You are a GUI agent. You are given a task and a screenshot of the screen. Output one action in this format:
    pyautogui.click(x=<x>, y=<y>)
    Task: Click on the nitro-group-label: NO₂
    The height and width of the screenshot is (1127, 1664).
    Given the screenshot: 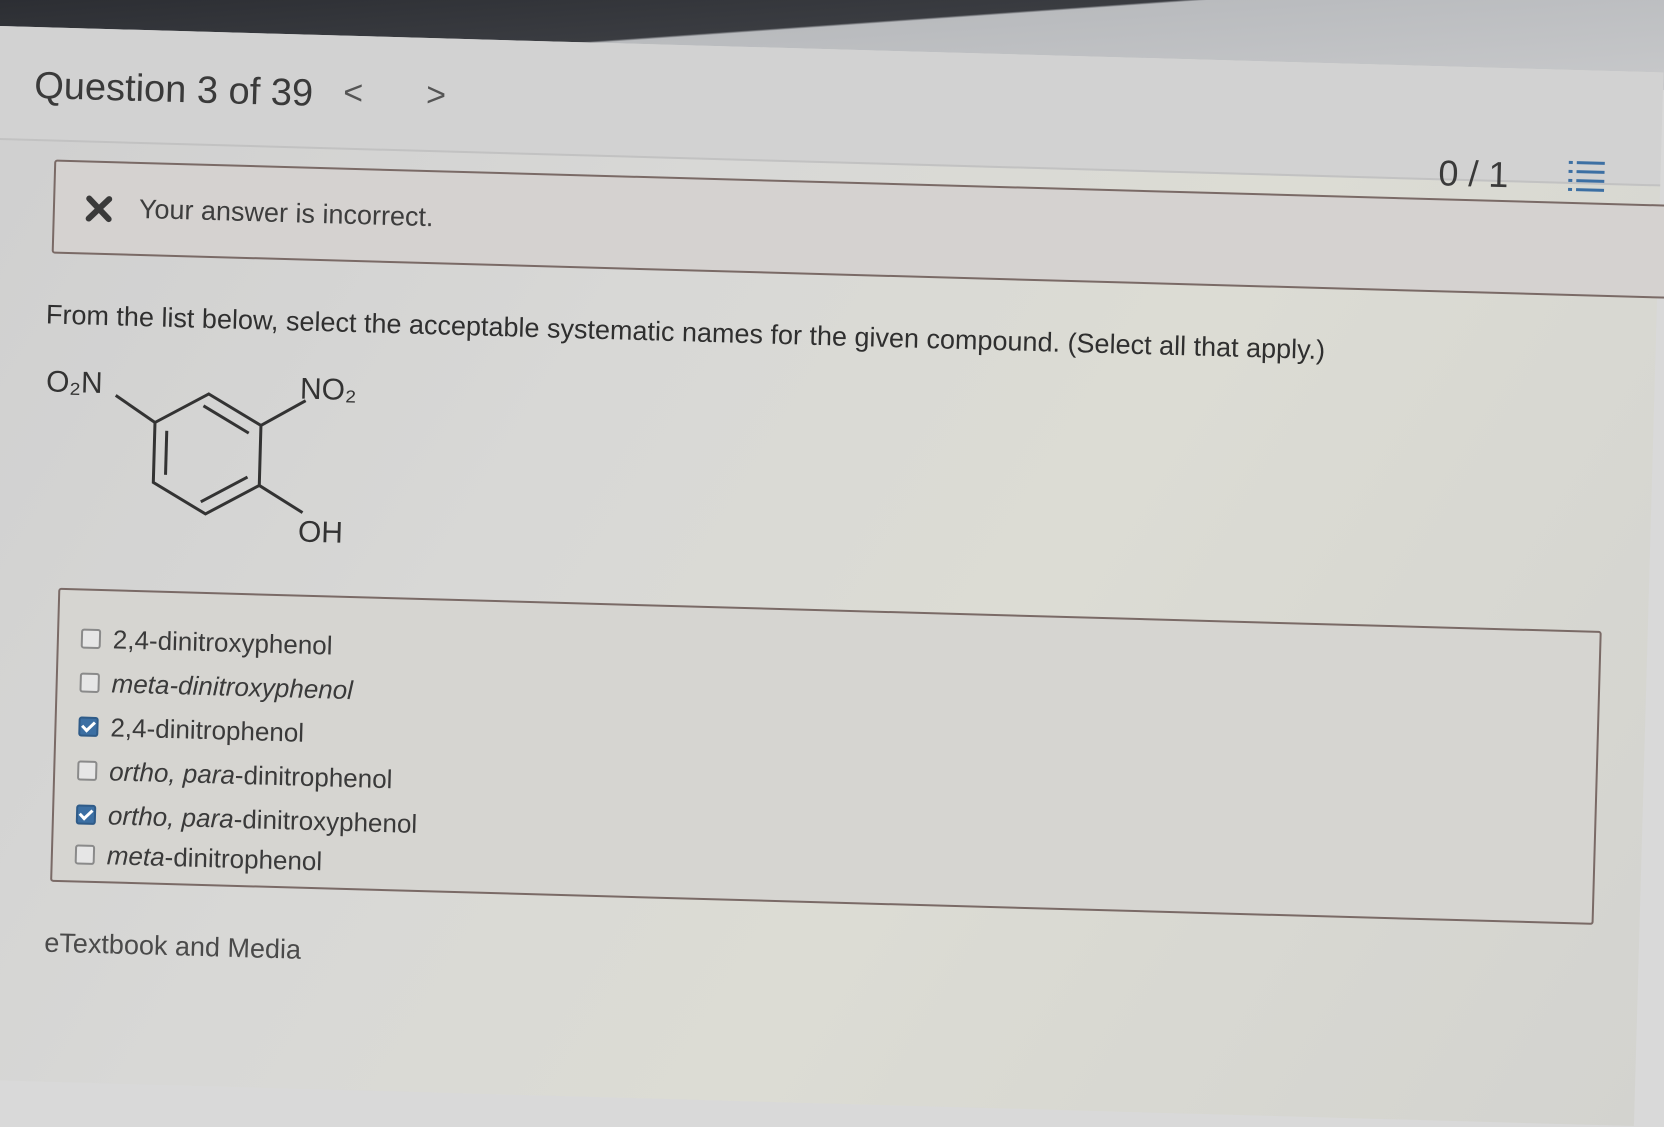 What is the action you would take?
    pyautogui.click(x=329, y=390)
    